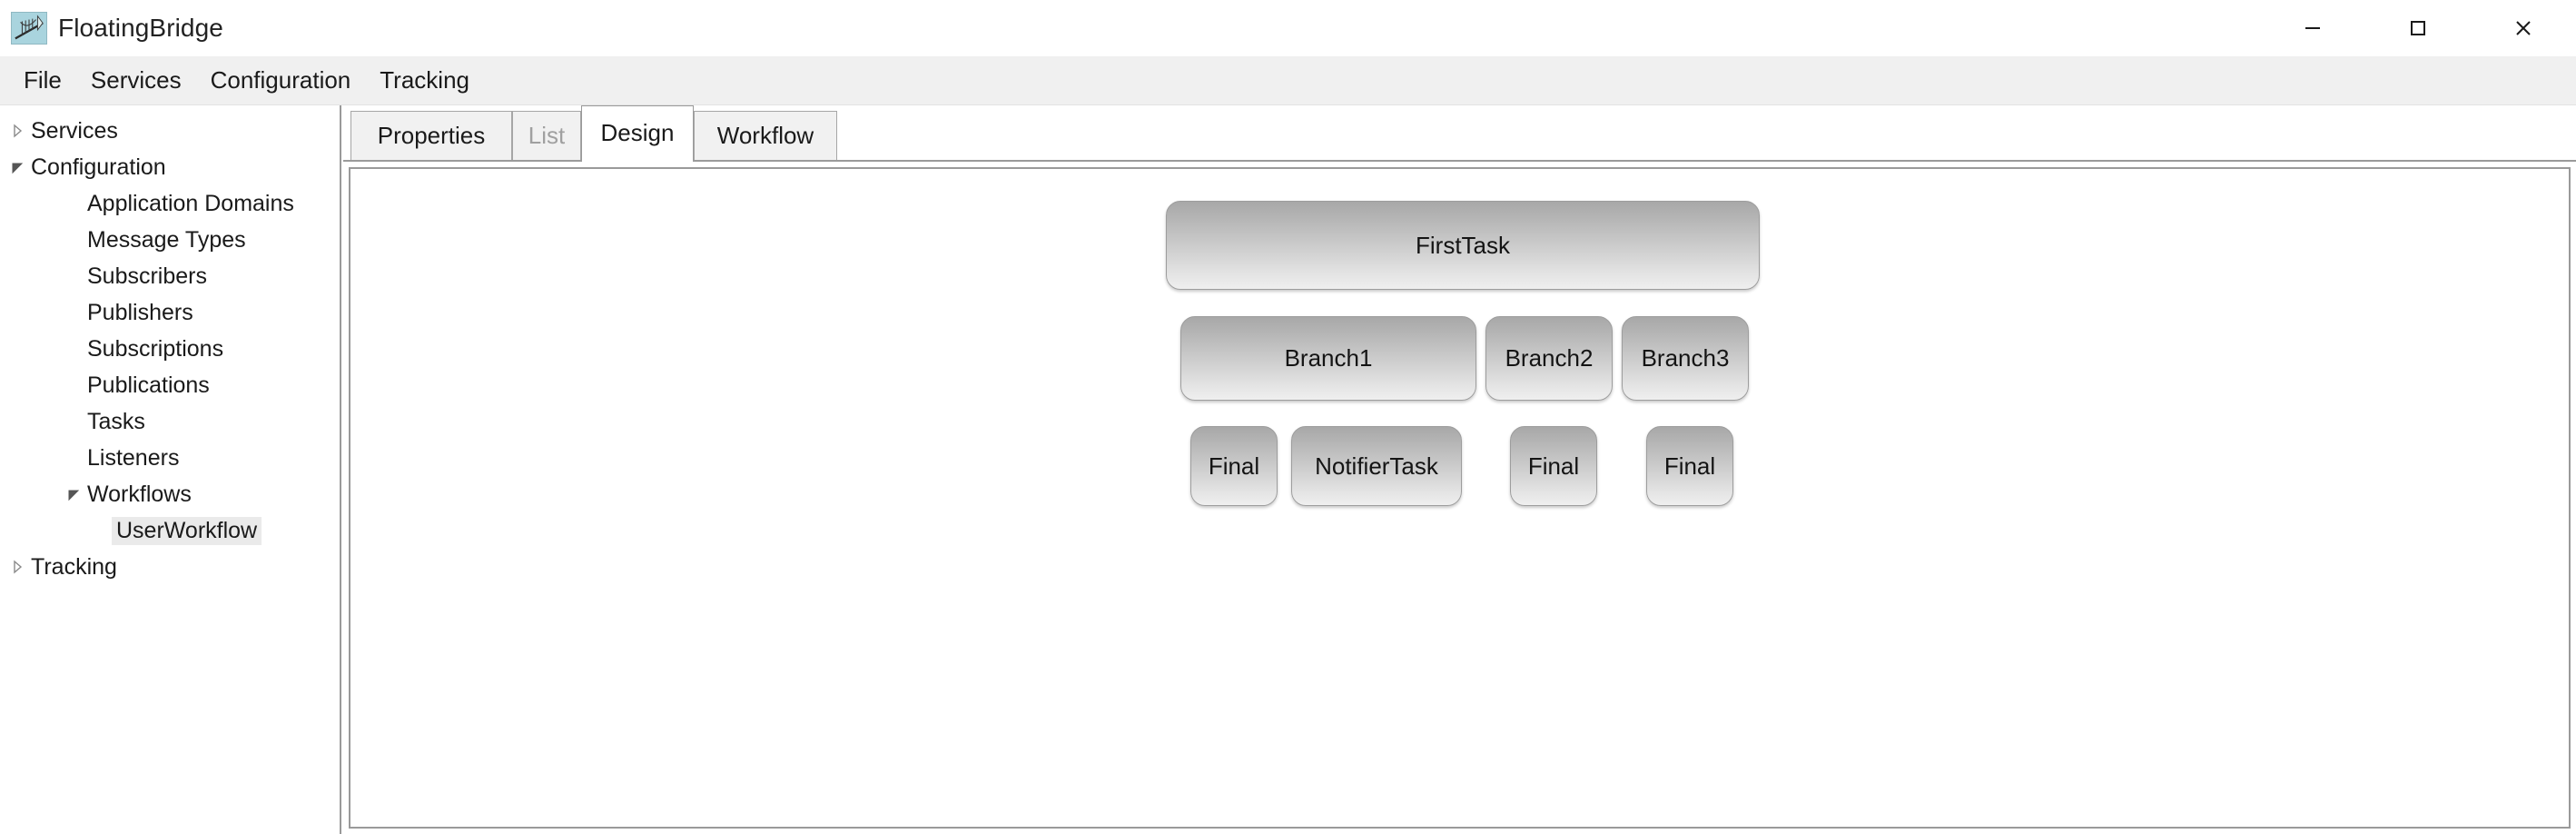  Describe the element at coordinates (98, 167) in the screenshot. I see `tree-item-label: Configuration` at that location.